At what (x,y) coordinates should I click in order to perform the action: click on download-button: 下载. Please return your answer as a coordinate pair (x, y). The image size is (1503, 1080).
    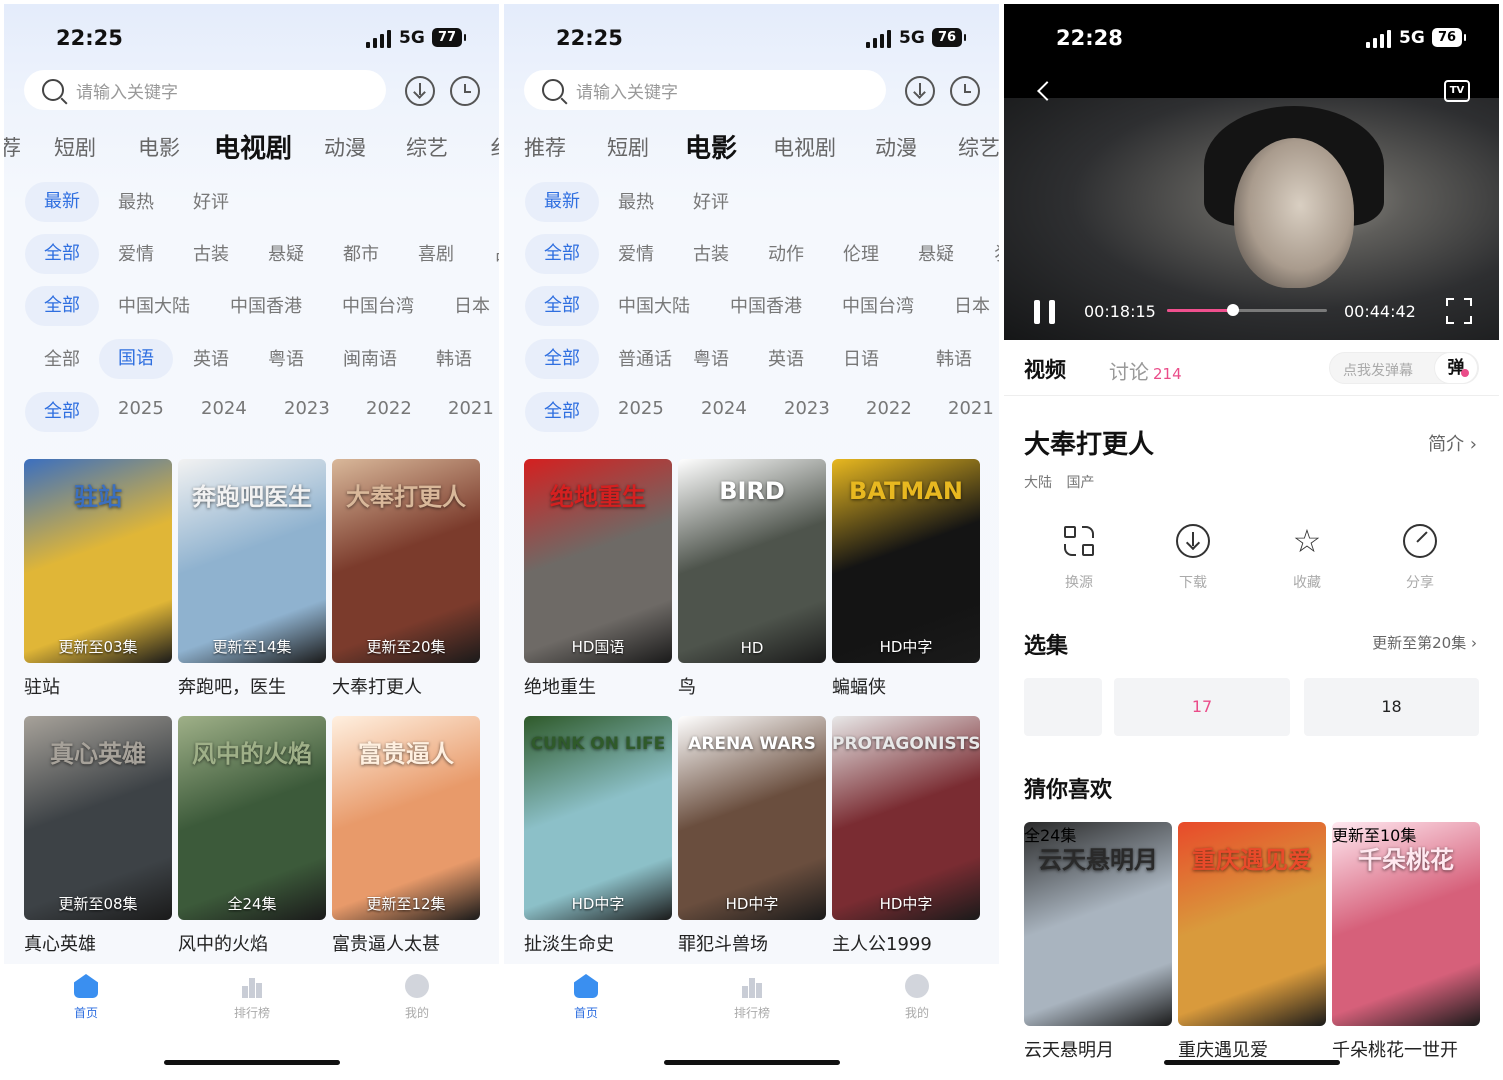
    Looking at the image, I should click on (1193, 558).